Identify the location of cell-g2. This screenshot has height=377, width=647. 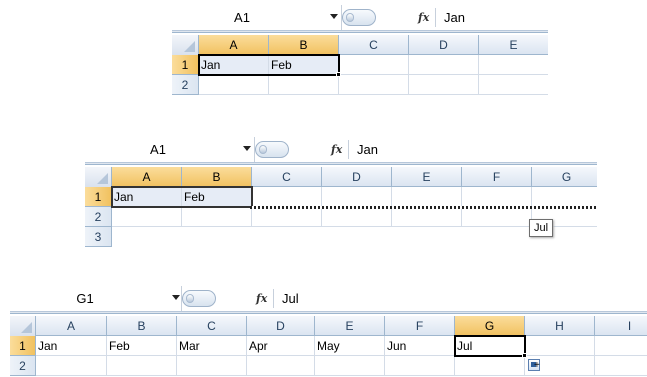
(490, 366).